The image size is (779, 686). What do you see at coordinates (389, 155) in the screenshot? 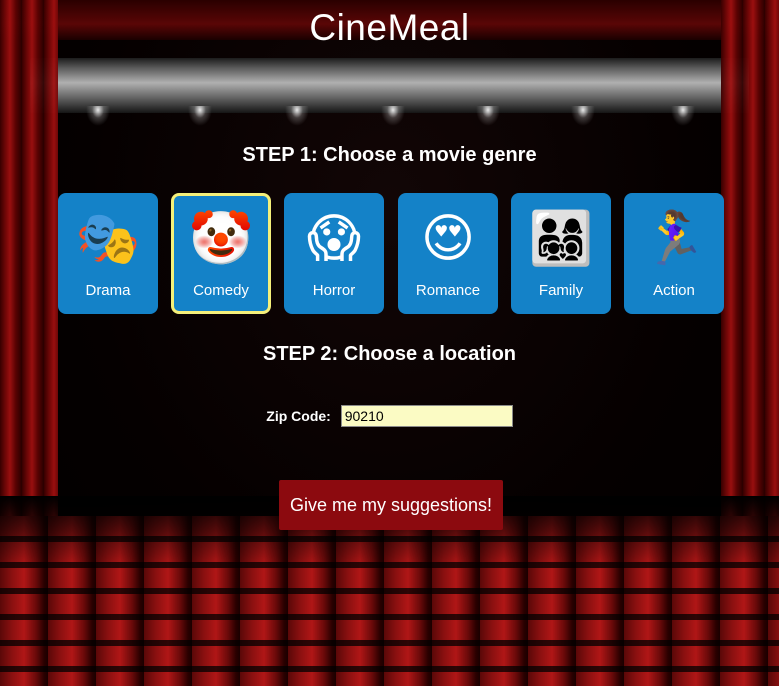
I see `step1-heading: STEP 1: Choose a movie genre` at bounding box center [389, 155].